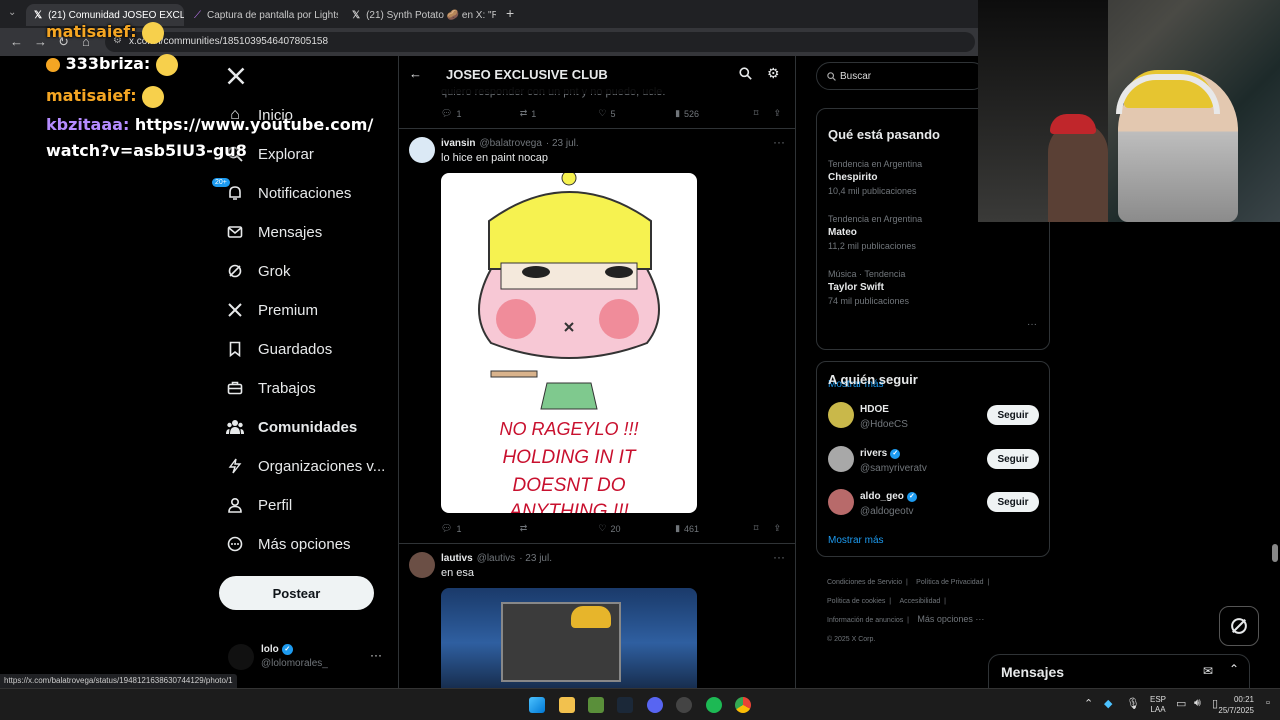 This screenshot has width=1280, height=720. I want to click on tweet: lautivs @lautivs · 23 jul. ··· en esa, so click(597, 616).